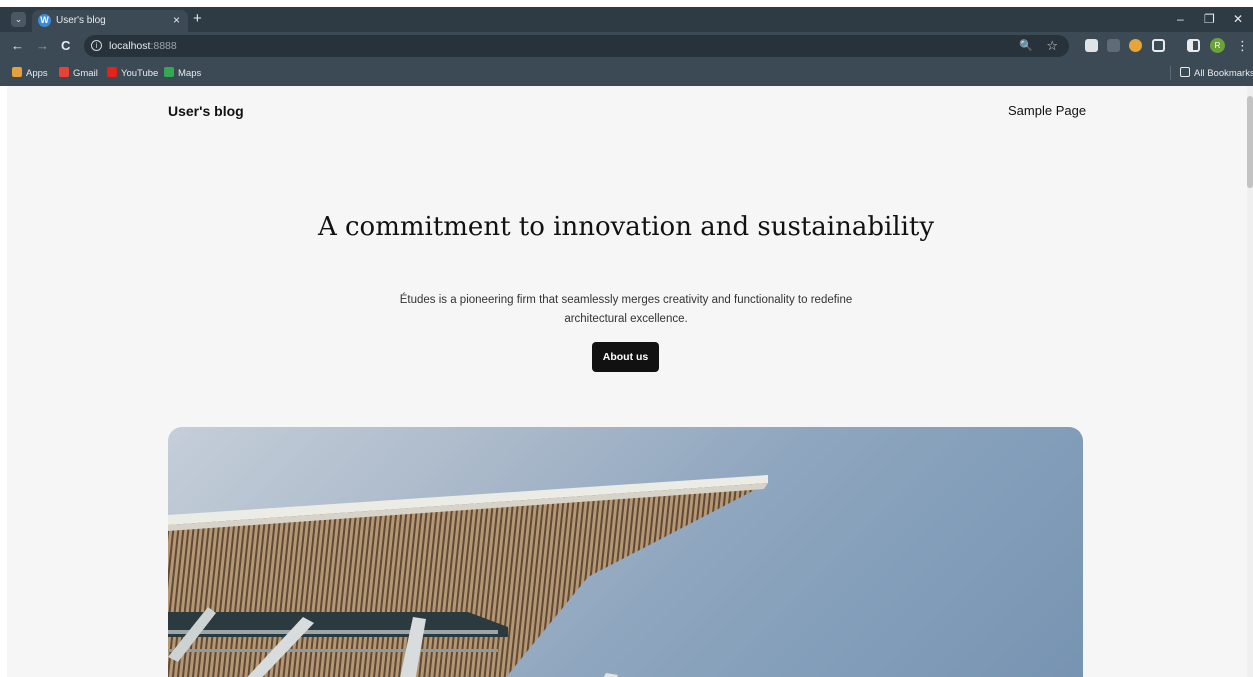  Describe the element at coordinates (197, 19) in the screenshot. I see `new-tab-button: +` at that location.